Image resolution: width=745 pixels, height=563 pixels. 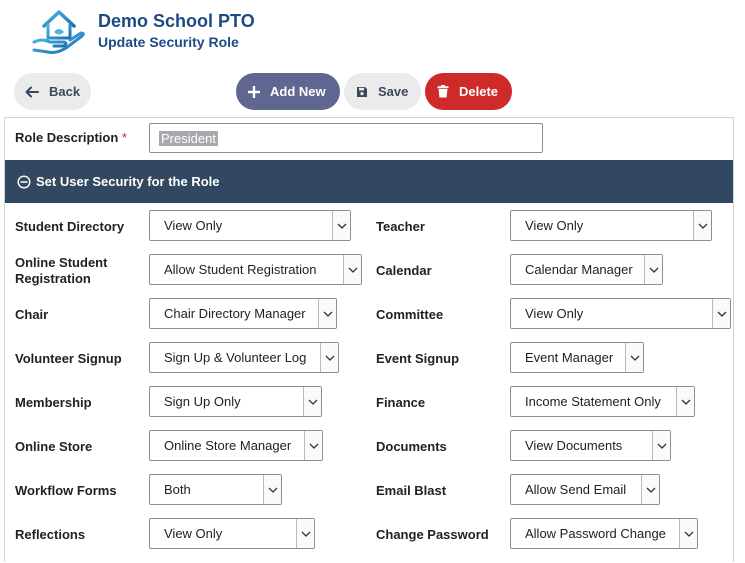 What do you see at coordinates (611, 225) in the screenshot?
I see `select-teacher: View Only` at bounding box center [611, 225].